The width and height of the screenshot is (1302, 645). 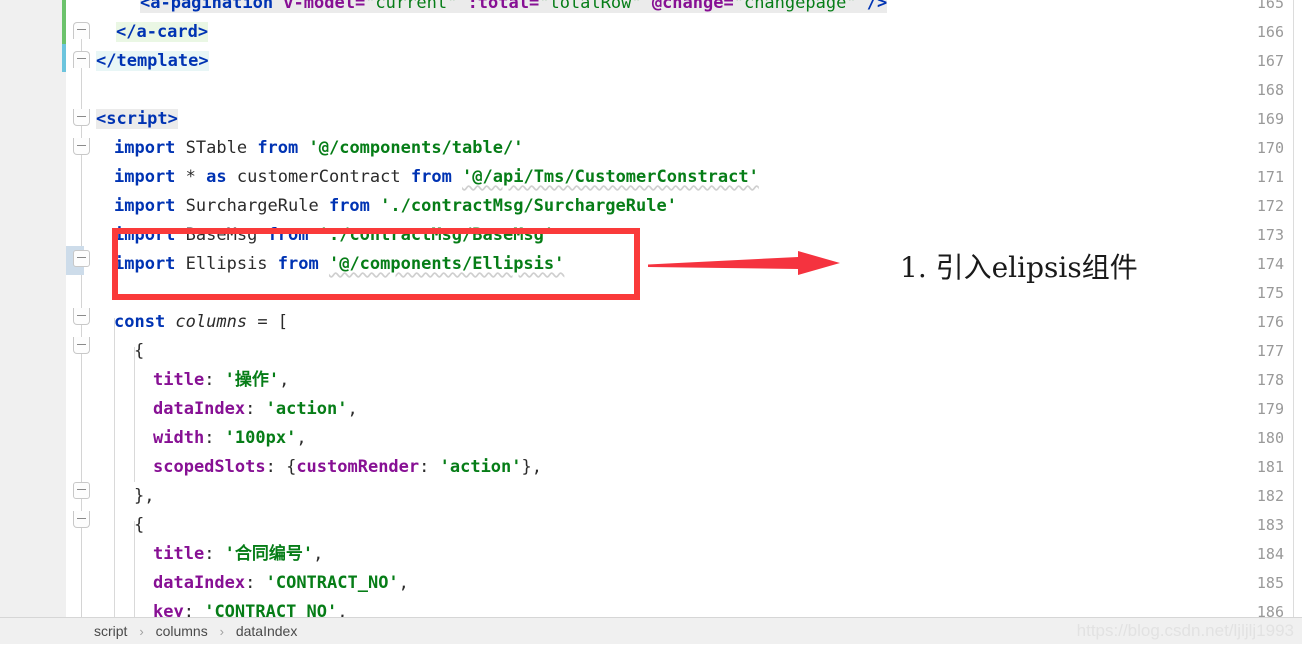 What do you see at coordinates (145, 322) in the screenshot?
I see `code-token: const` at bounding box center [145, 322].